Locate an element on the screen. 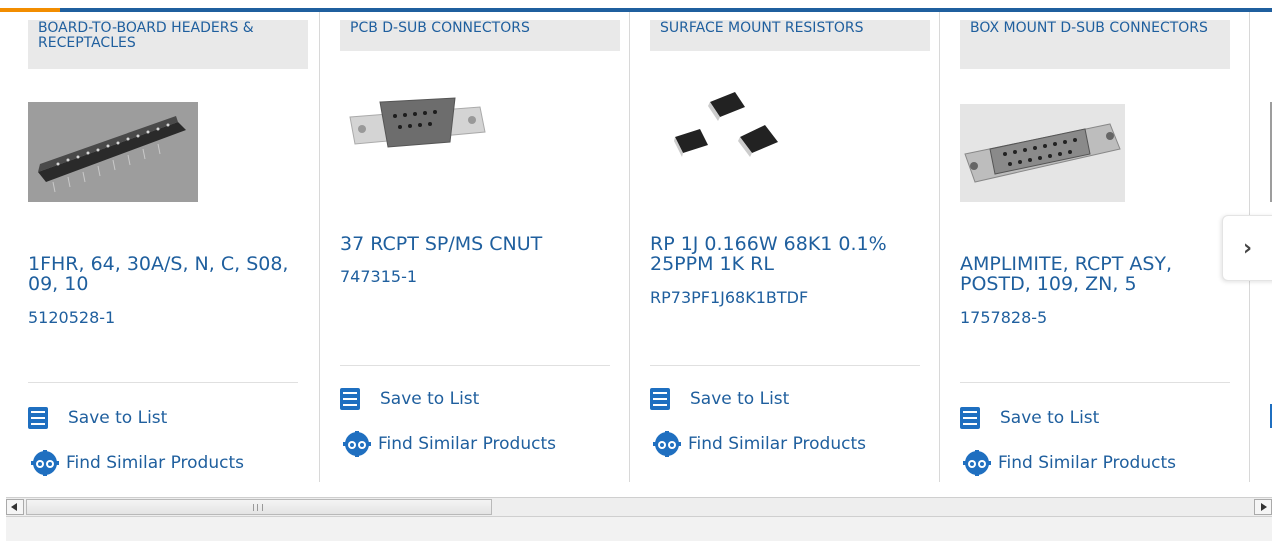  scrollbar-grip is located at coordinates (258, 507).